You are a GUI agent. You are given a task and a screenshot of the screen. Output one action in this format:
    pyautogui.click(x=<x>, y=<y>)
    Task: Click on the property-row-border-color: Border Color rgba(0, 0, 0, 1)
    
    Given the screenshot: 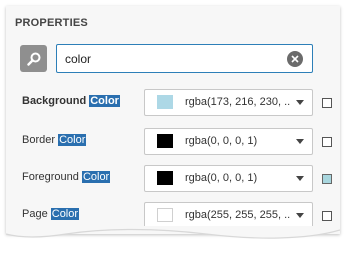 What is the action you would take?
    pyautogui.click(x=173, y=142)
    